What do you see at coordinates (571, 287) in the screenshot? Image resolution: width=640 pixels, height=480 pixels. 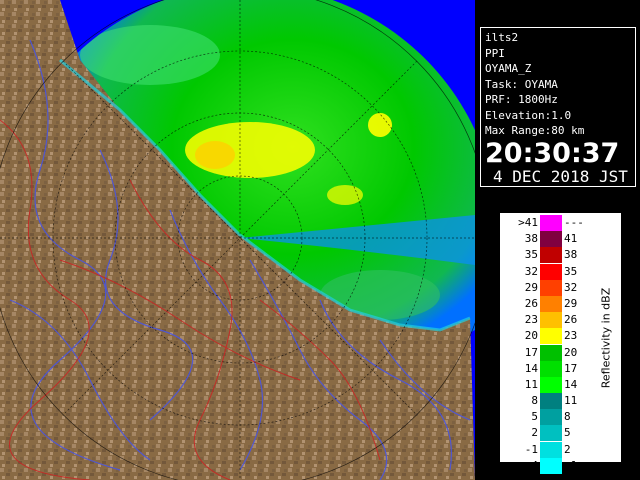 I see `legend-high-value: 32` at bounding box center [571, 287].